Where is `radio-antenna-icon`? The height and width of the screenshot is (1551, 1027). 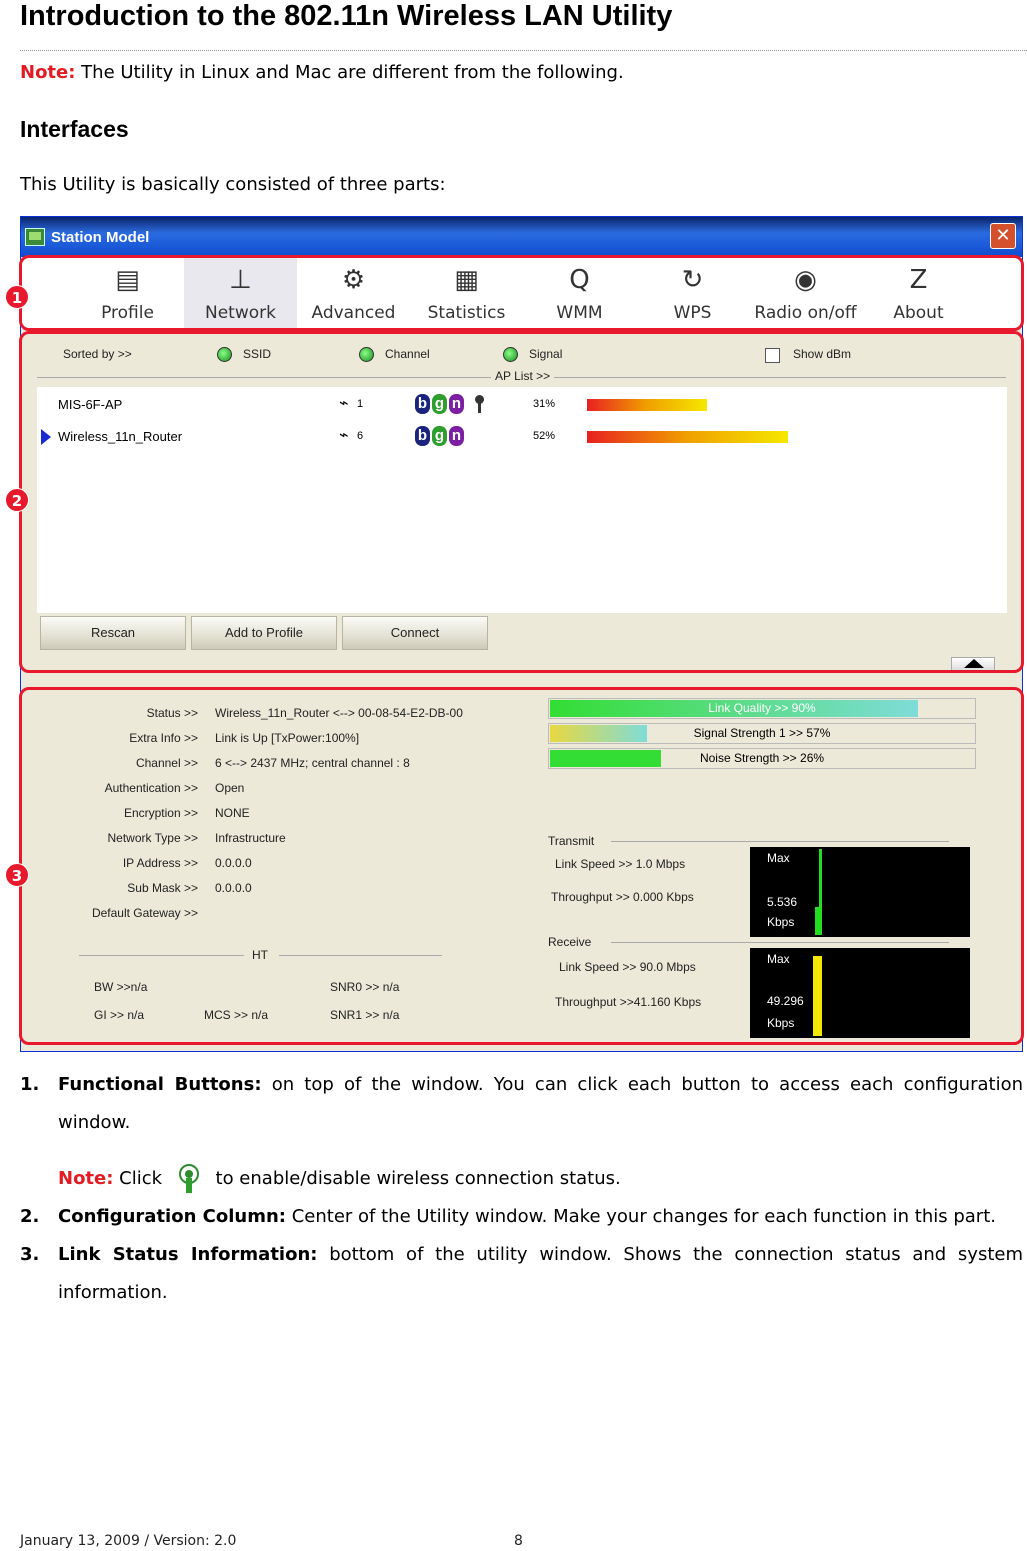 radio-antenna-icon is located at coordinates (189, 1179).